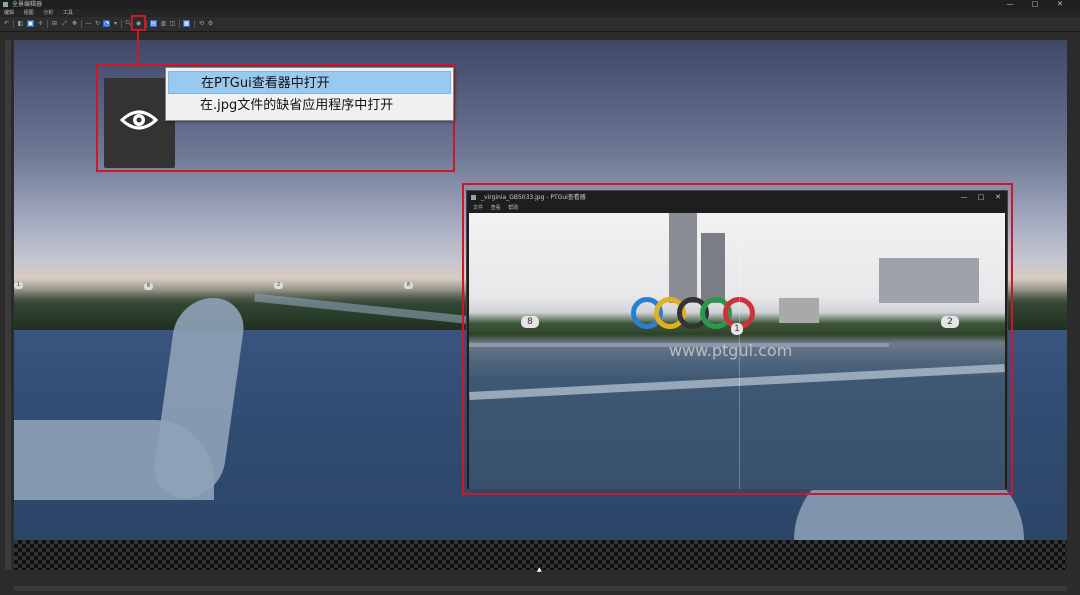 The width and height of the screenshot is (1080, 595). What do you see at coordinates (153, 23) in the screenshot?
I see `toolbar-blend-icon: ▤` at bounding box center [153, 23].